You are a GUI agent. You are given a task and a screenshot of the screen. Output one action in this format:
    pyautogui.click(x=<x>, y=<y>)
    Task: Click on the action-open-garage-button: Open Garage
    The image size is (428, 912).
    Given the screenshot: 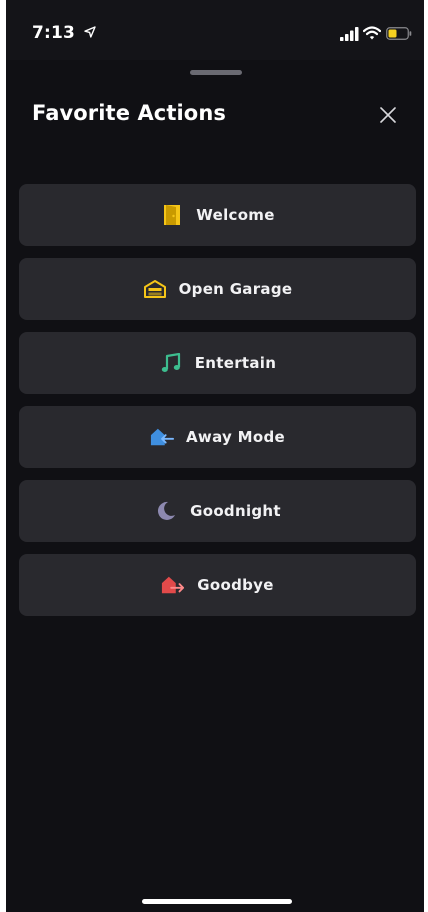 What is the action you would take?
    pyautogui.click(x=217, y=289)
    